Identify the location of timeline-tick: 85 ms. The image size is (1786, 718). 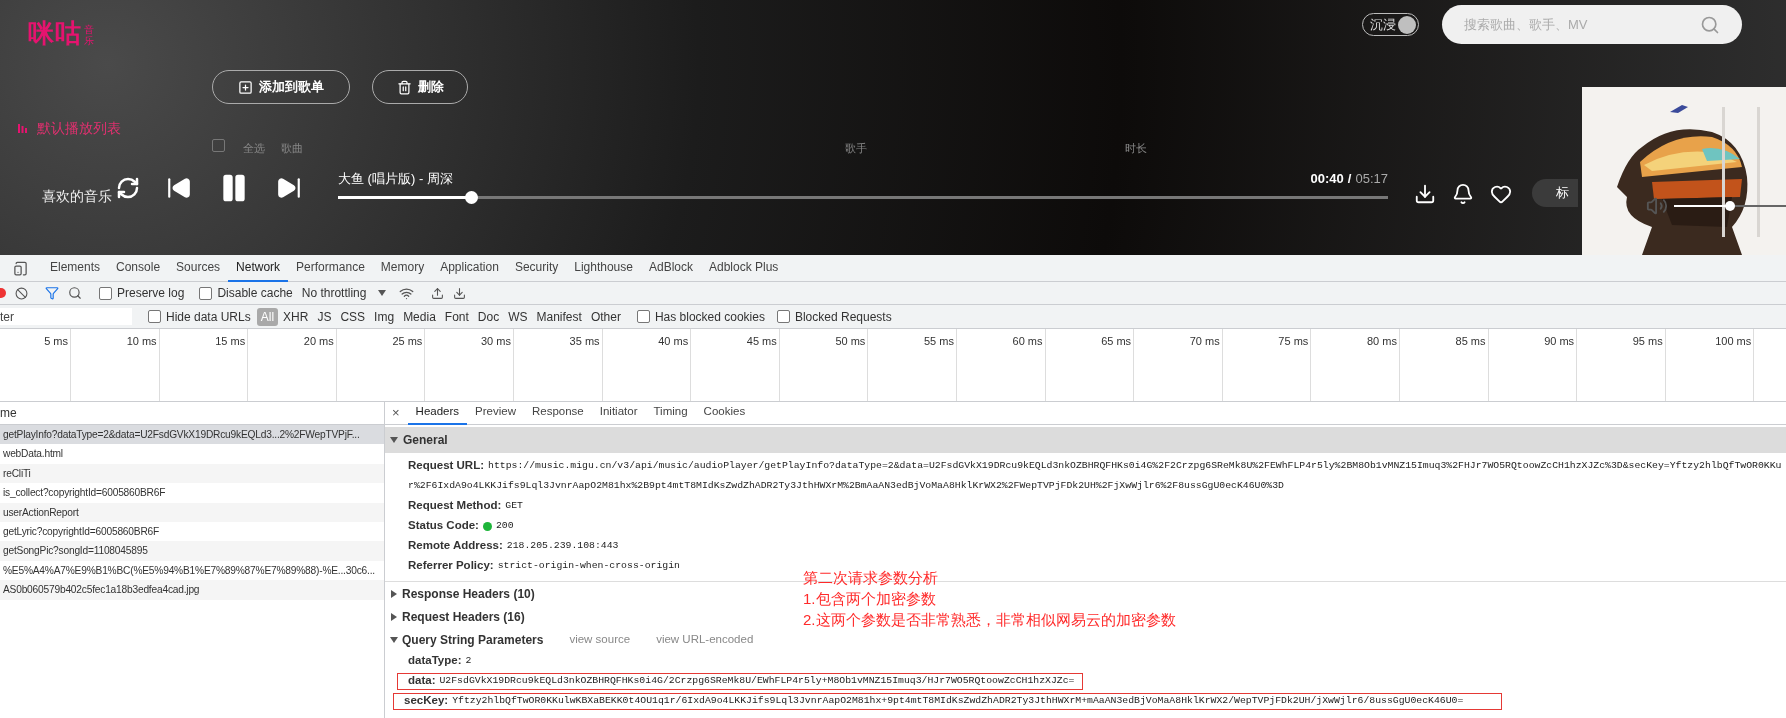
(1470, 341).